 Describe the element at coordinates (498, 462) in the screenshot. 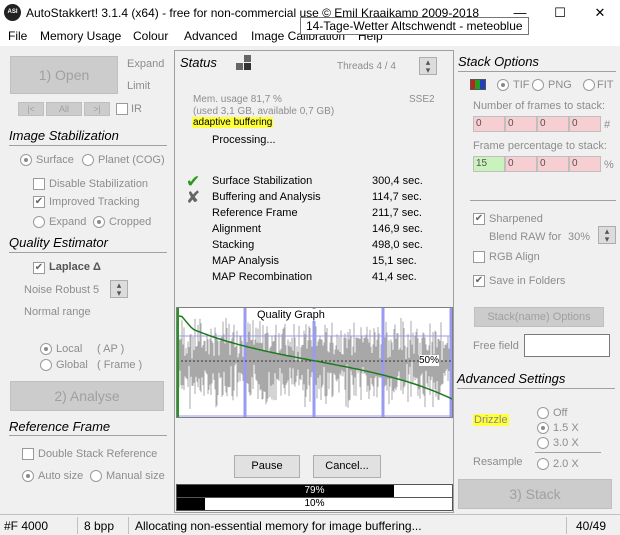

I see `resample-label: Resample` at that location.